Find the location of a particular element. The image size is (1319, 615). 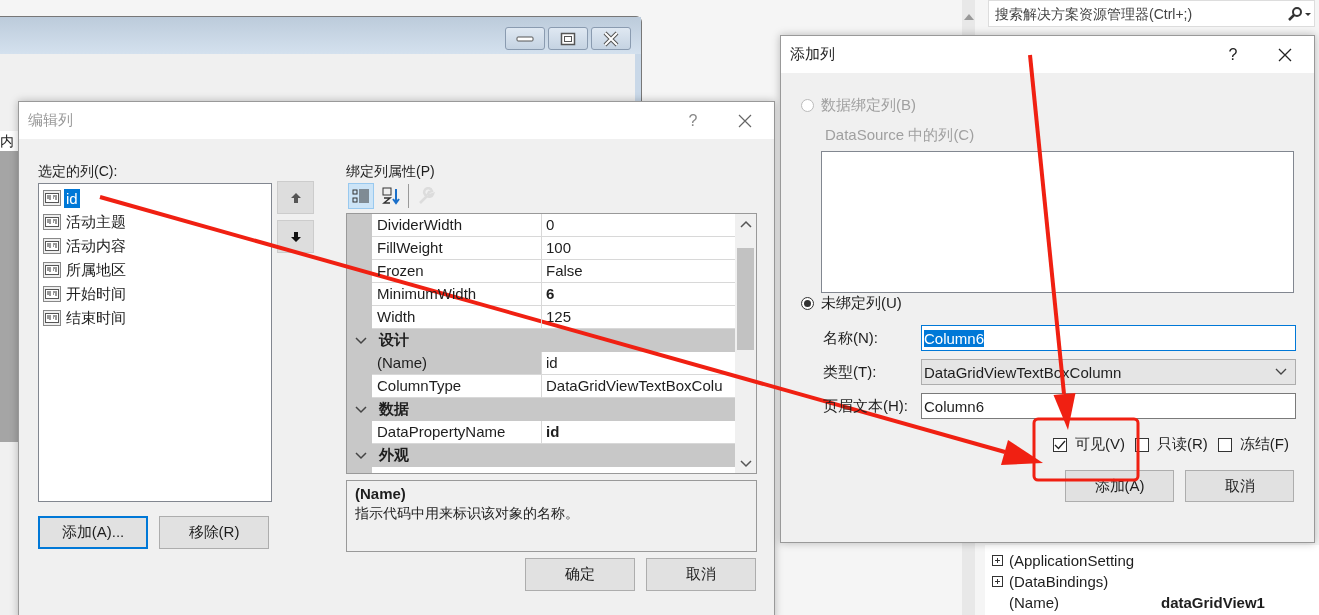

minimize-icon is located at coordinates (525, 38).